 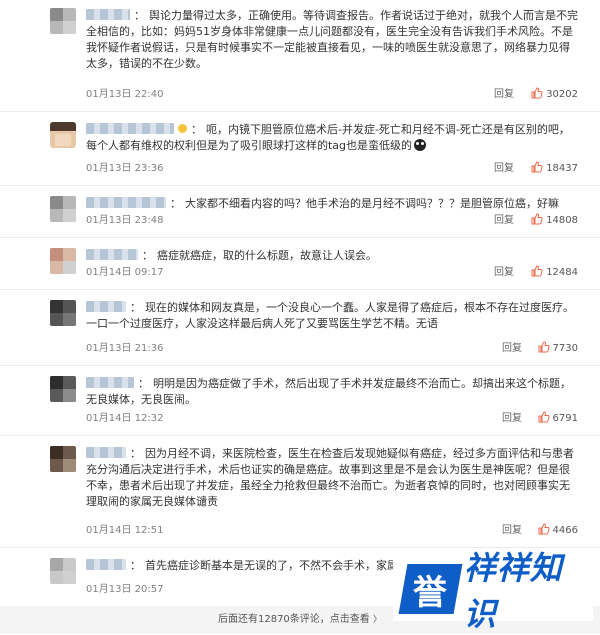 What do you see at coordinates (332, 419) in the screenshot?
I see `comment-meta: 01月14日 12:32 回复 6791` at bounding box center [332, 419].